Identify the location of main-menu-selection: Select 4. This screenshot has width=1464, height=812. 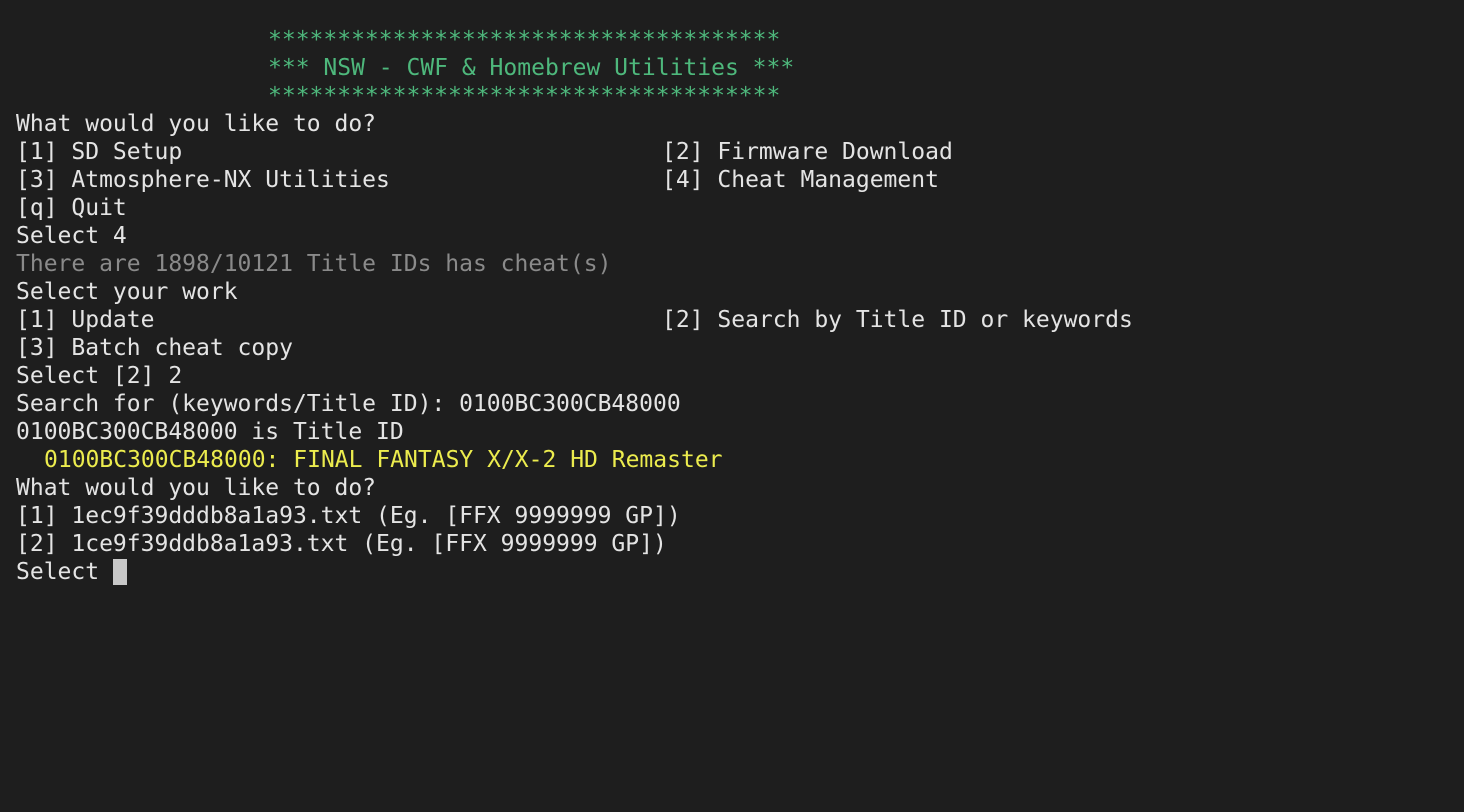
(71, 236).